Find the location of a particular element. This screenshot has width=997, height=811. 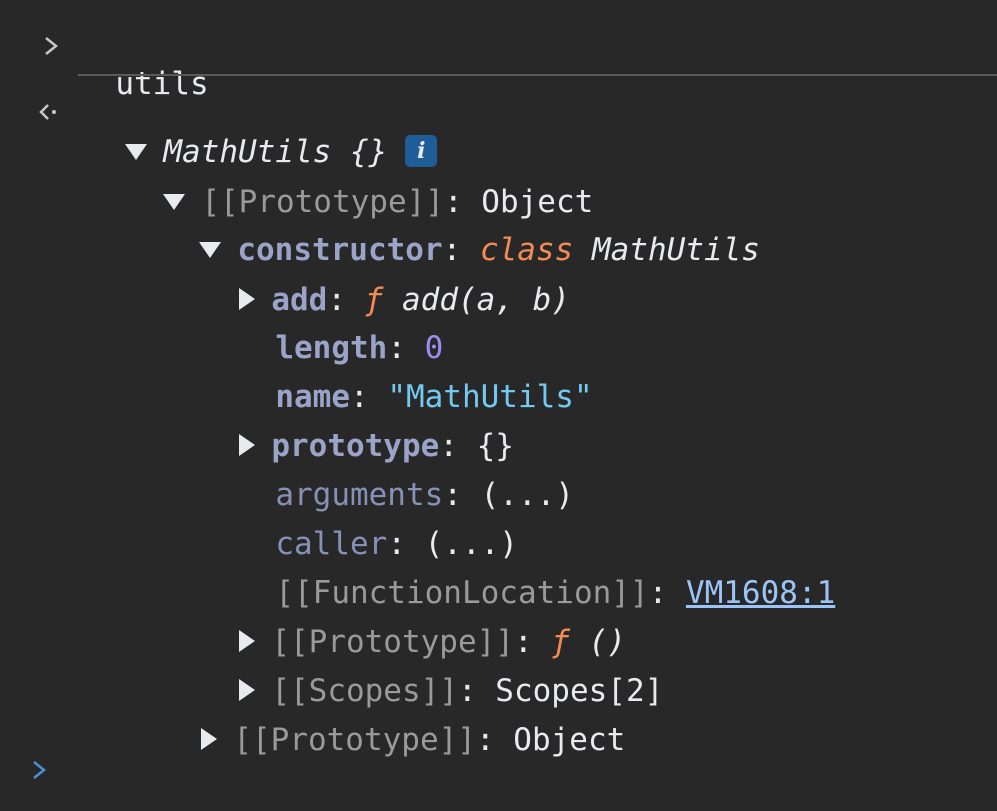

collapse-triangle-icon is located at coordinates (209, 738).